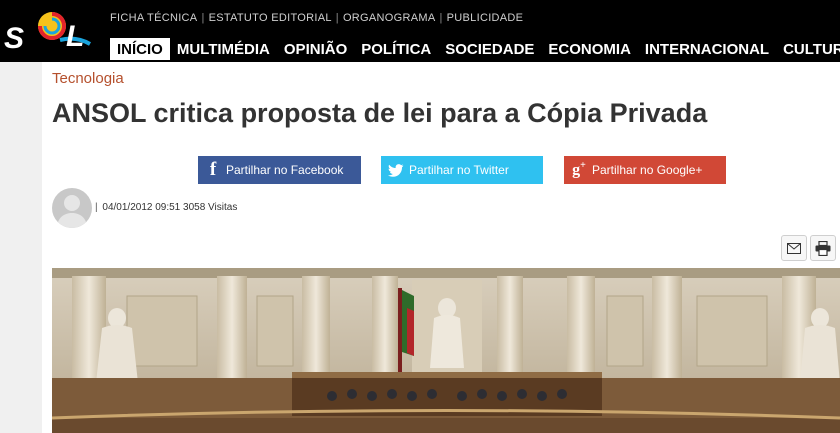 Image resolution: width=840 pixels, height=433 pixels. I want to click on nav-opiniao: OPINIÃO, so click(315, 49).